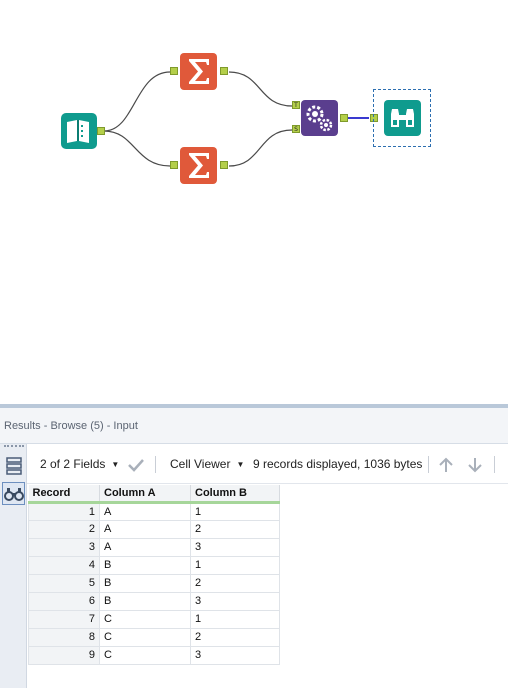 This screenshot has width=508, height=688. I want to click on record-number-cell: 2, so click(64, 529).